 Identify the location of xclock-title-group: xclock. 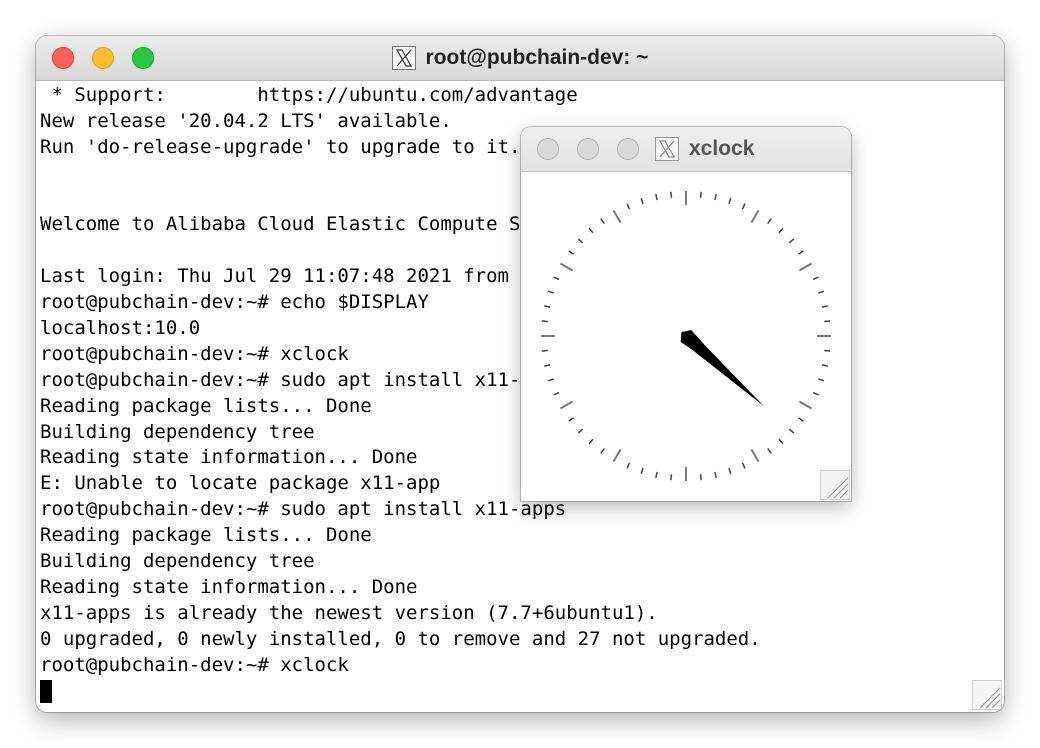
(704, 149).